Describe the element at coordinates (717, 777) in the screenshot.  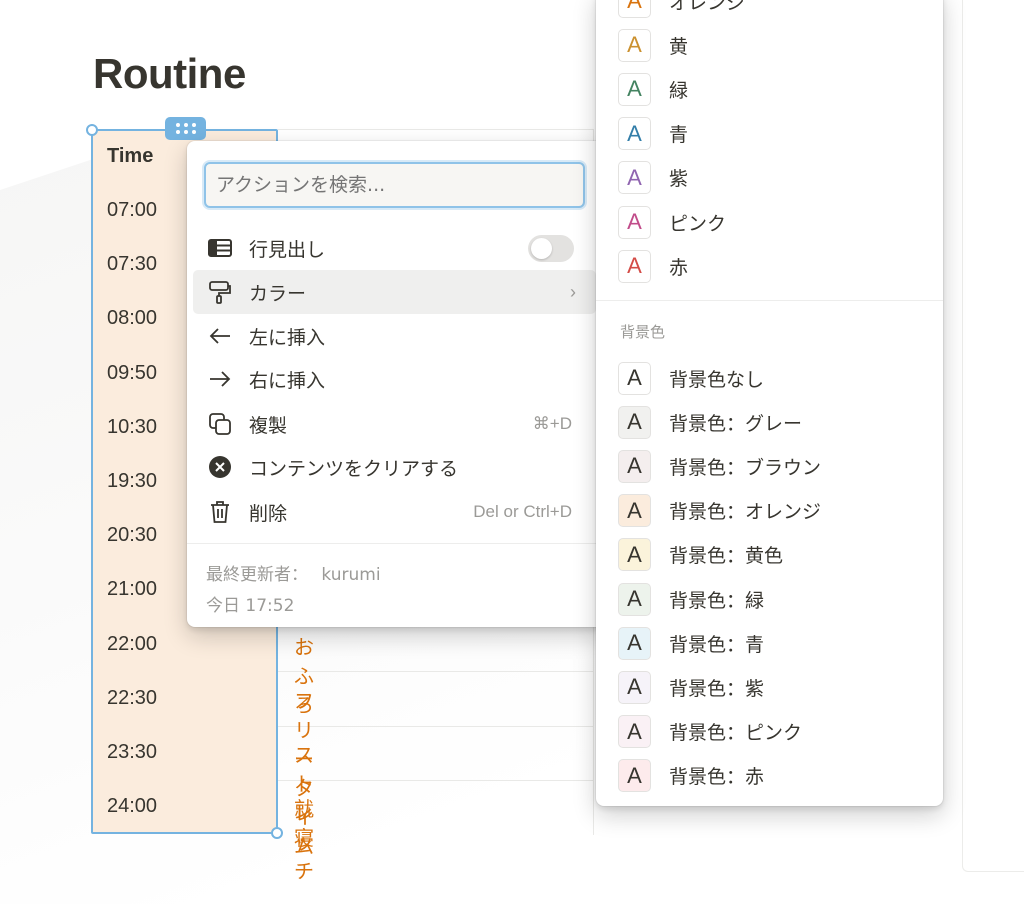
I see `color-option-label: 背景色：赤` at that location.